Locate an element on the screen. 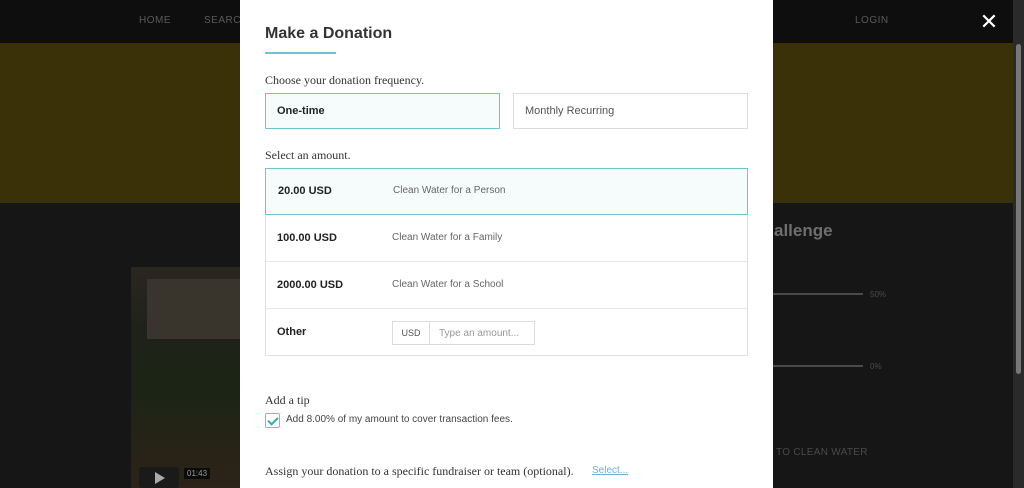  other-amount-field: USD is located at coordinates (463, 333).